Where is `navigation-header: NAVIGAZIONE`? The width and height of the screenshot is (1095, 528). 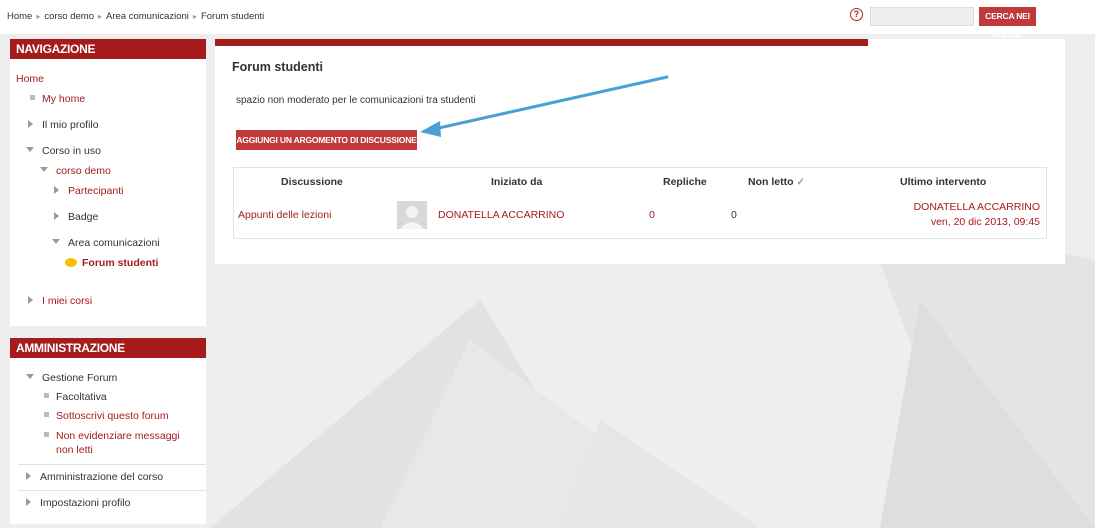 navigation-header: NAVIGAZIONE is located at coordinates (108, 49).